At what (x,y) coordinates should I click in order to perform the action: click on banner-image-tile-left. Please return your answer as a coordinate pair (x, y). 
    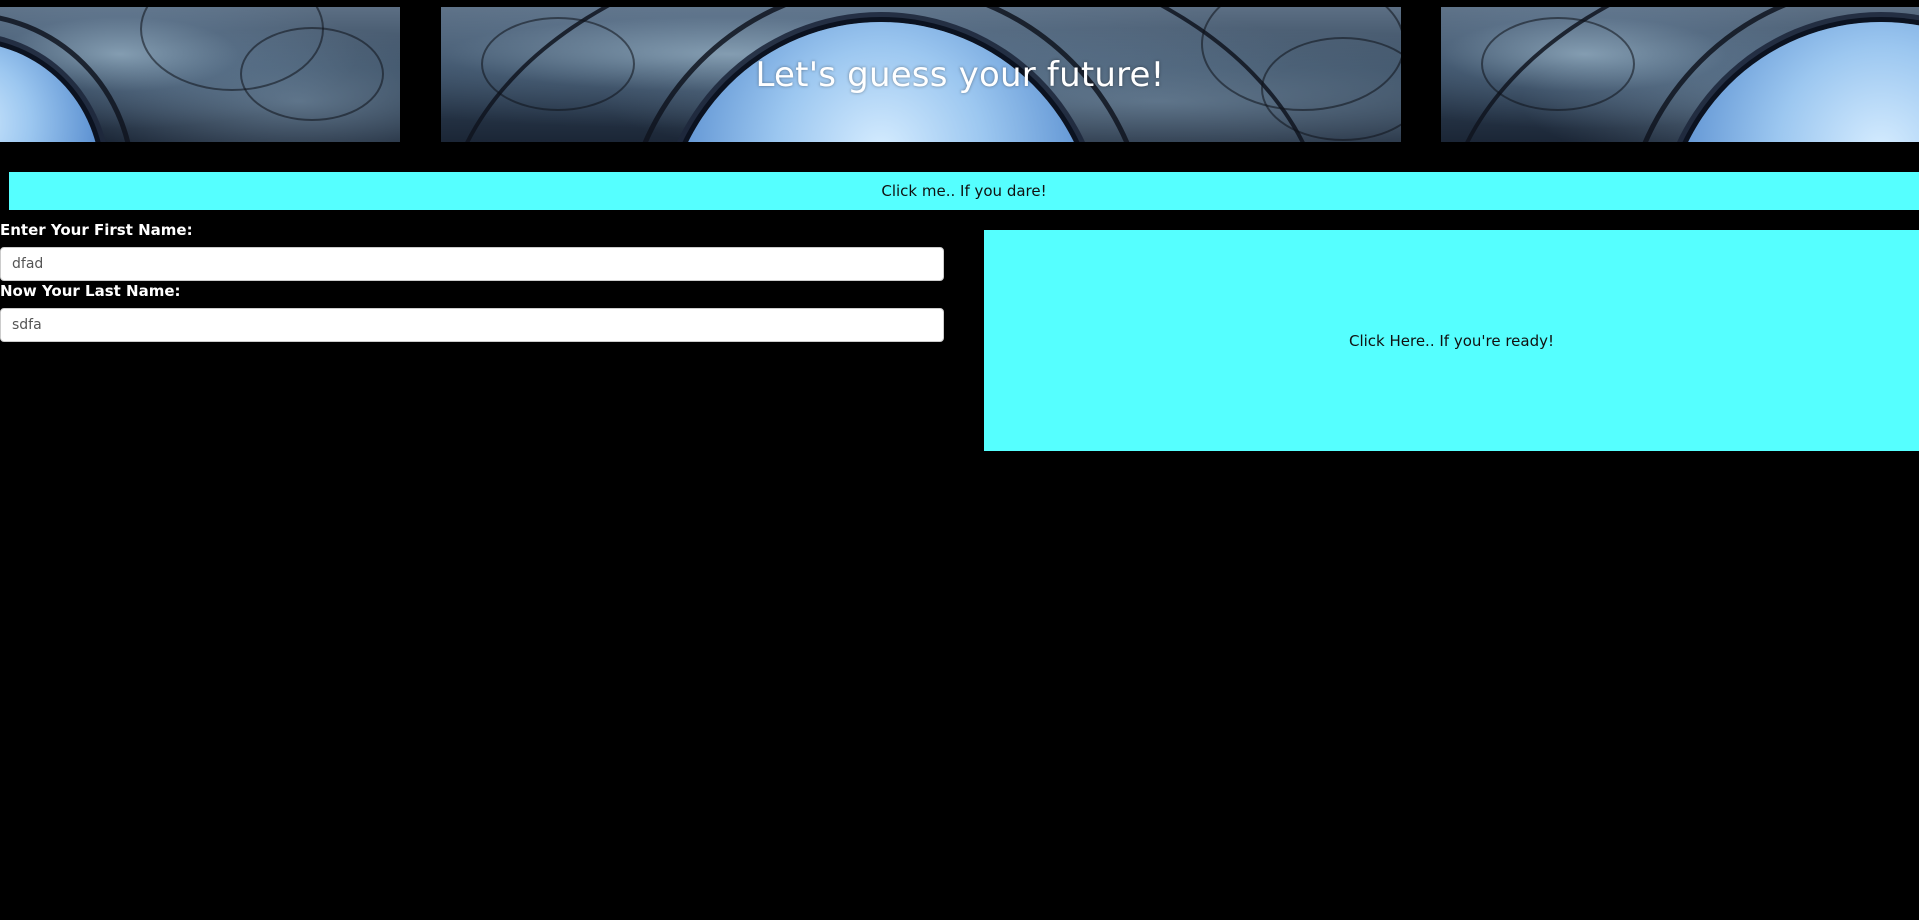
    Looking at the image, I should click on (200, 74).